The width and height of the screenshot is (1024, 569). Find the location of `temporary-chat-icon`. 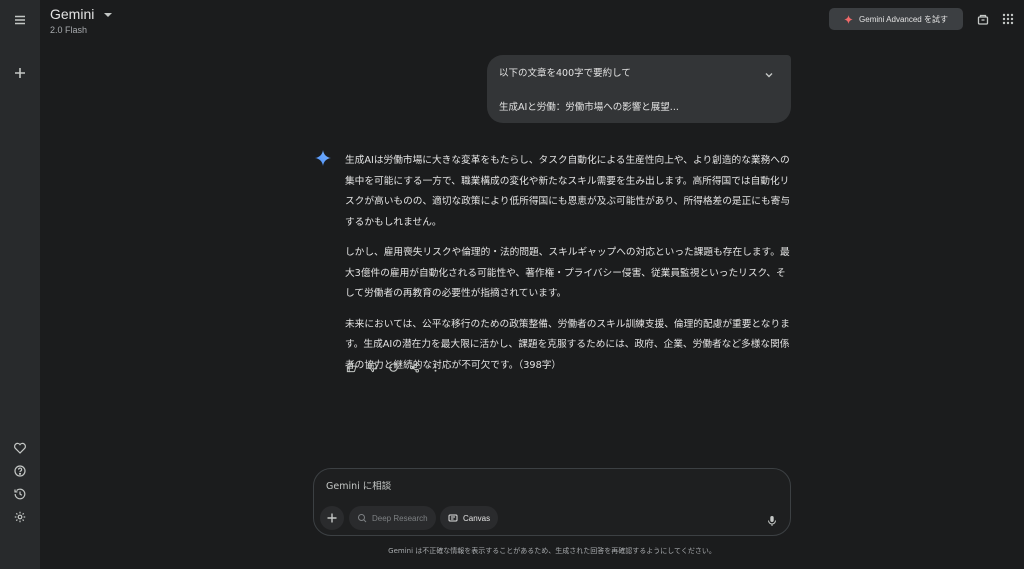

temporary-chat-icon is located at coordinates (983, 18).